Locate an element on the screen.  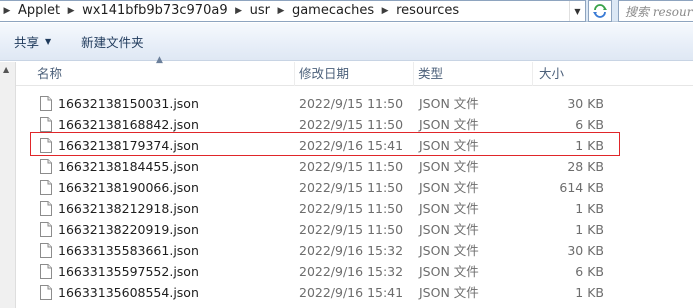
file-name-cell: 16633135608554.json is located at coordinates (155, 292).